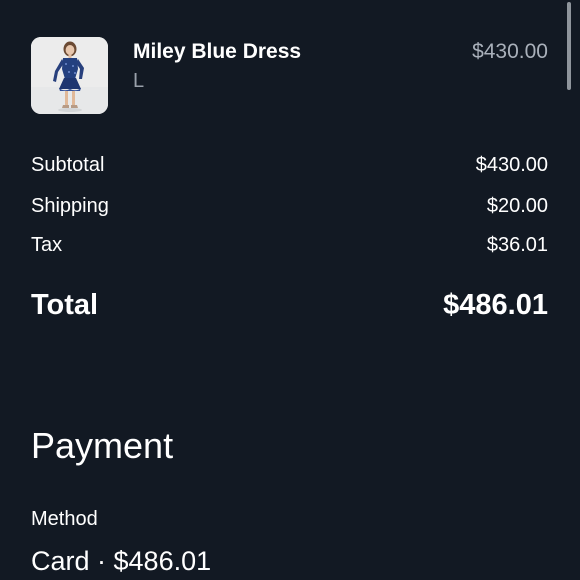  Describe the element at coordinates (517, 206) in the screenshot. I see `shipping-value: $20.00` at that location.